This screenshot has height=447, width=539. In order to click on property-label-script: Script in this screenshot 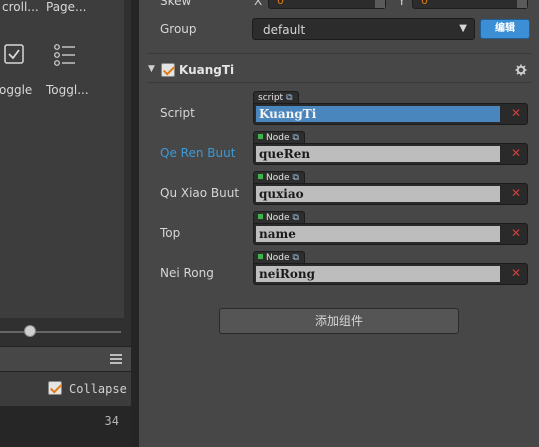, I will do `click(177, 113)`.